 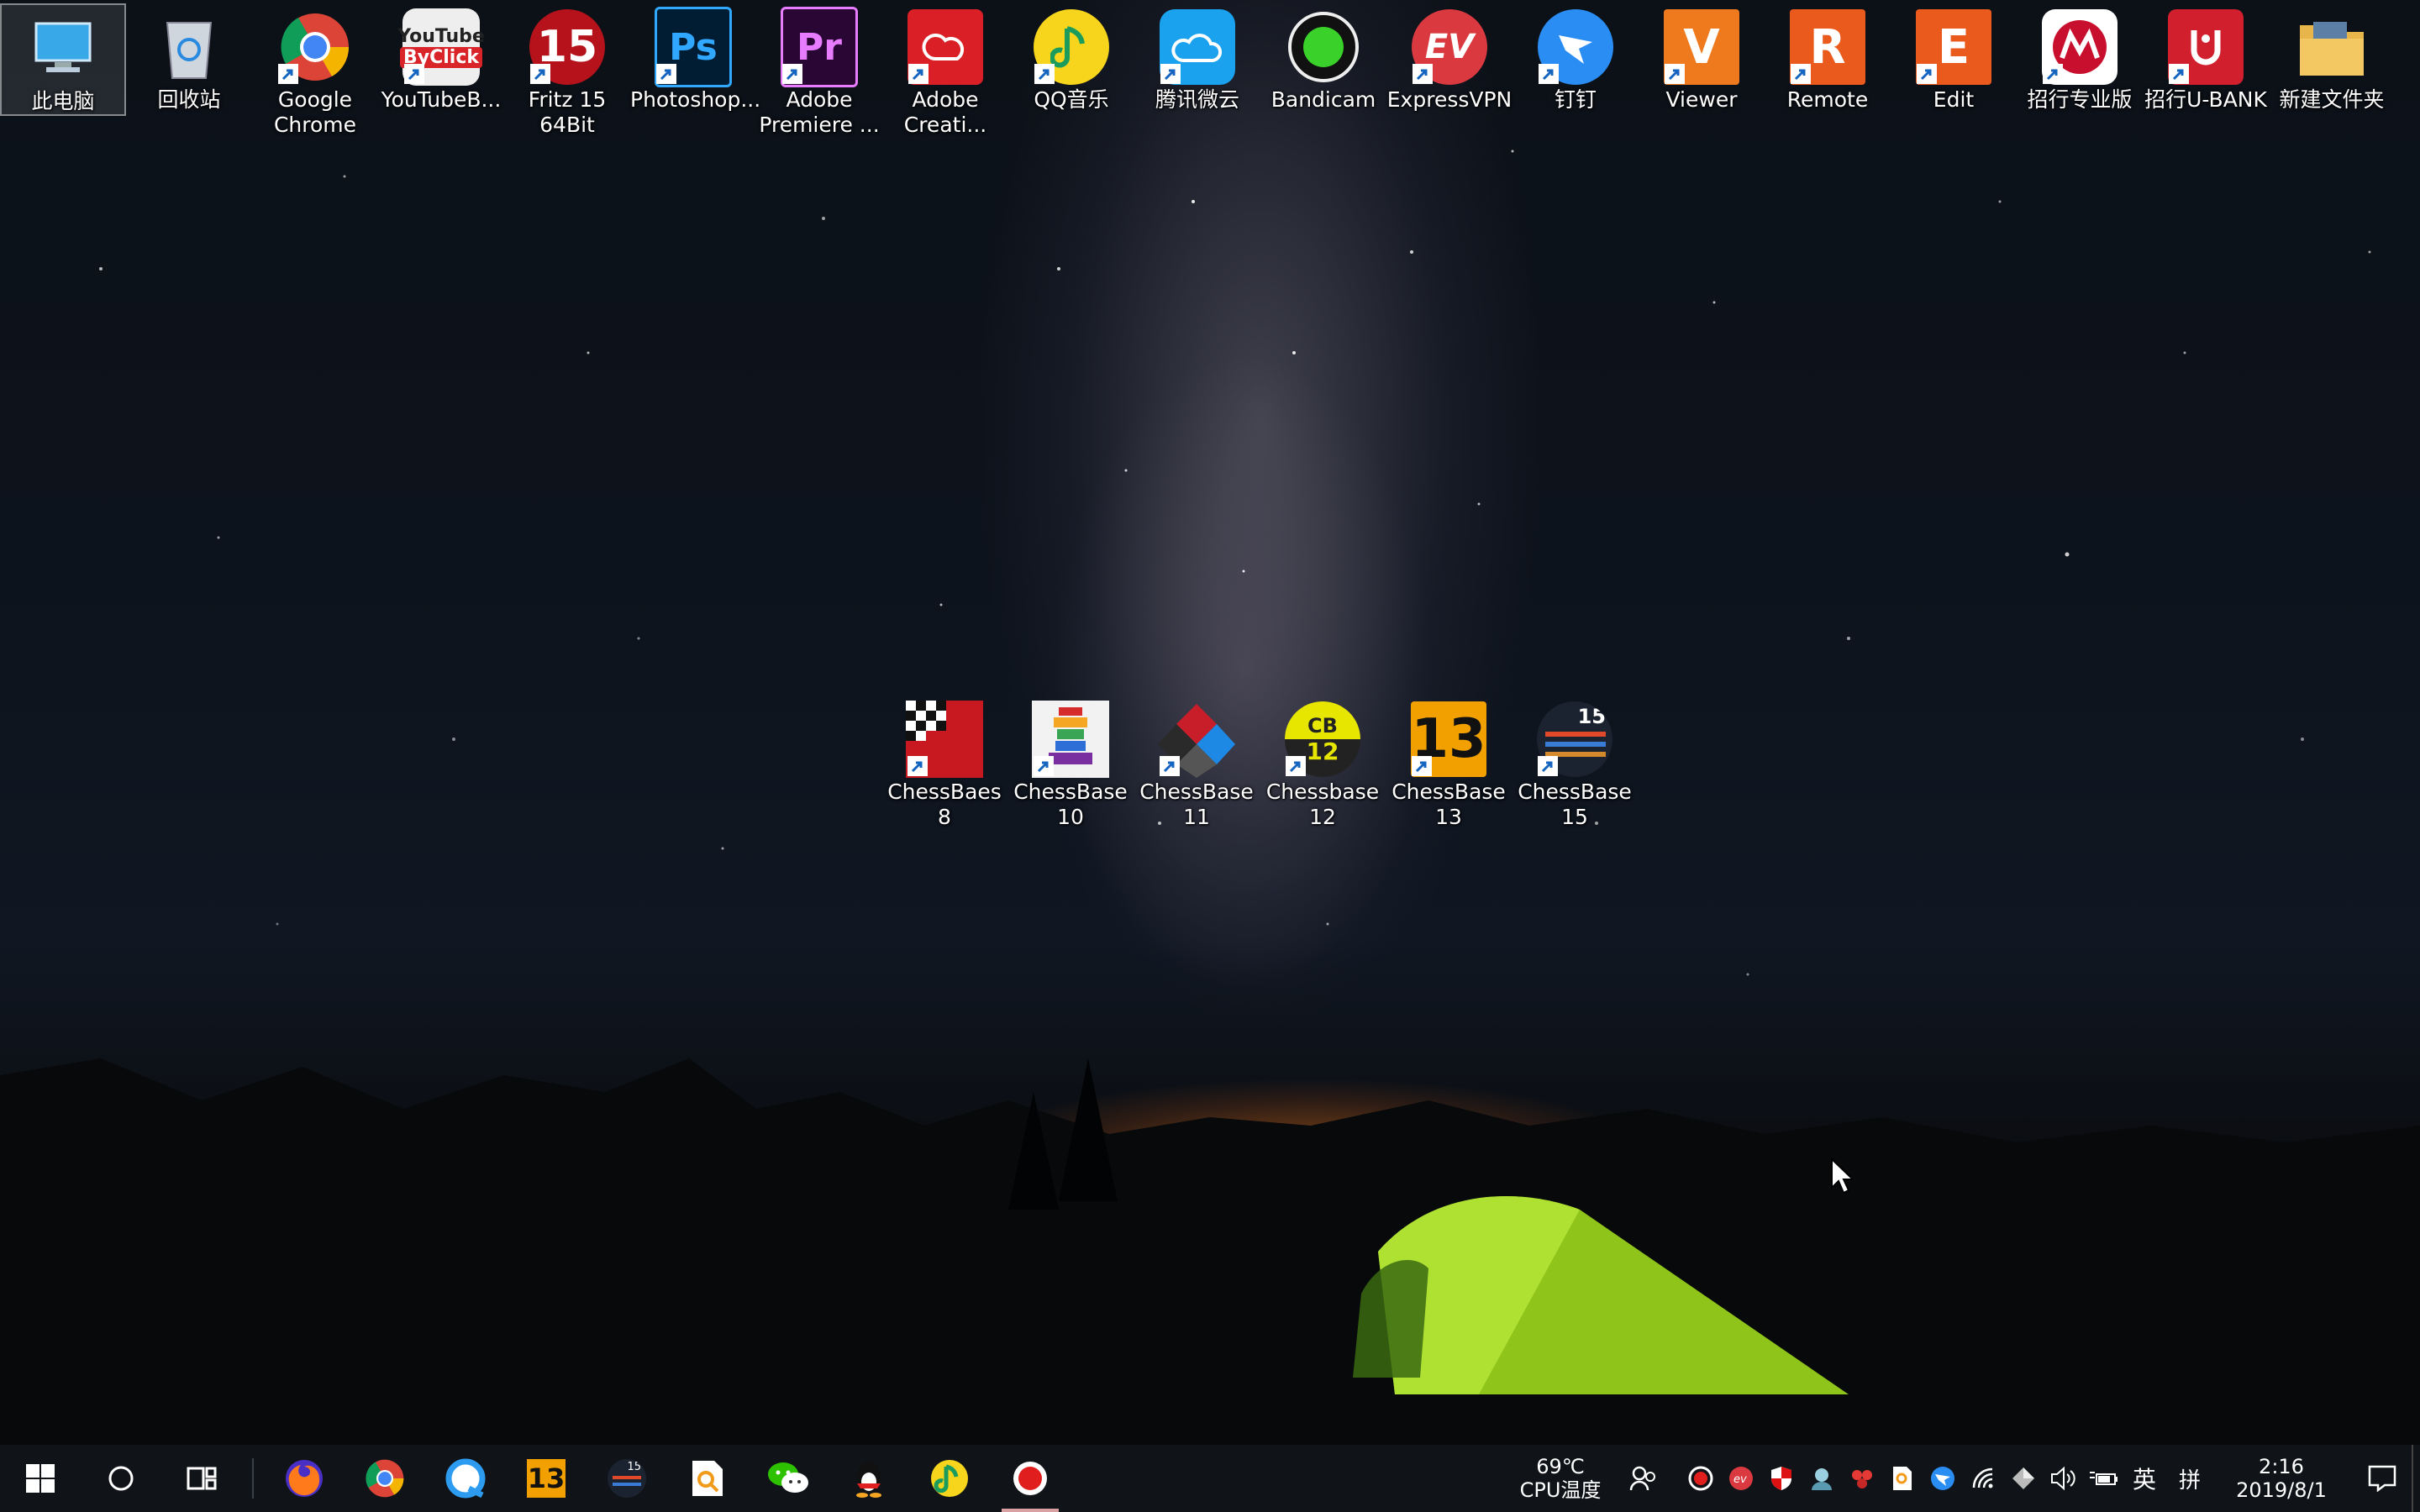 What do you see at coordinates (1701, 1478) in the screenshot?
I see `tray-bandicam` at bounding box center [1701, 1478].